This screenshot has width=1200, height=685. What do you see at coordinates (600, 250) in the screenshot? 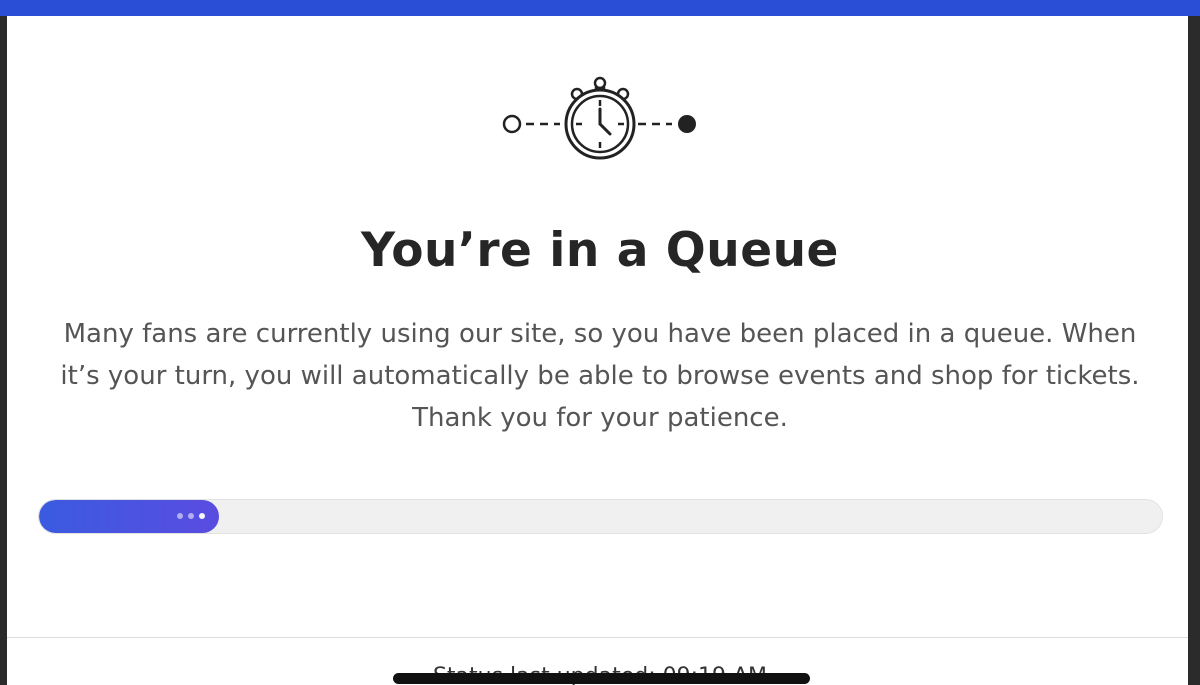
I see `page-title: You’re in a Queue` at bounding box center [600, 250].